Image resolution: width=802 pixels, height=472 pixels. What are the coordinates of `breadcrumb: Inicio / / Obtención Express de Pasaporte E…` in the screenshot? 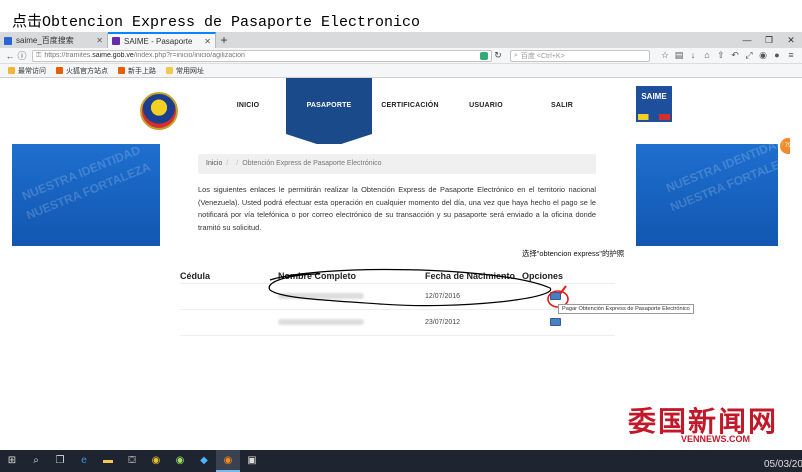 It's located at (397, 164).